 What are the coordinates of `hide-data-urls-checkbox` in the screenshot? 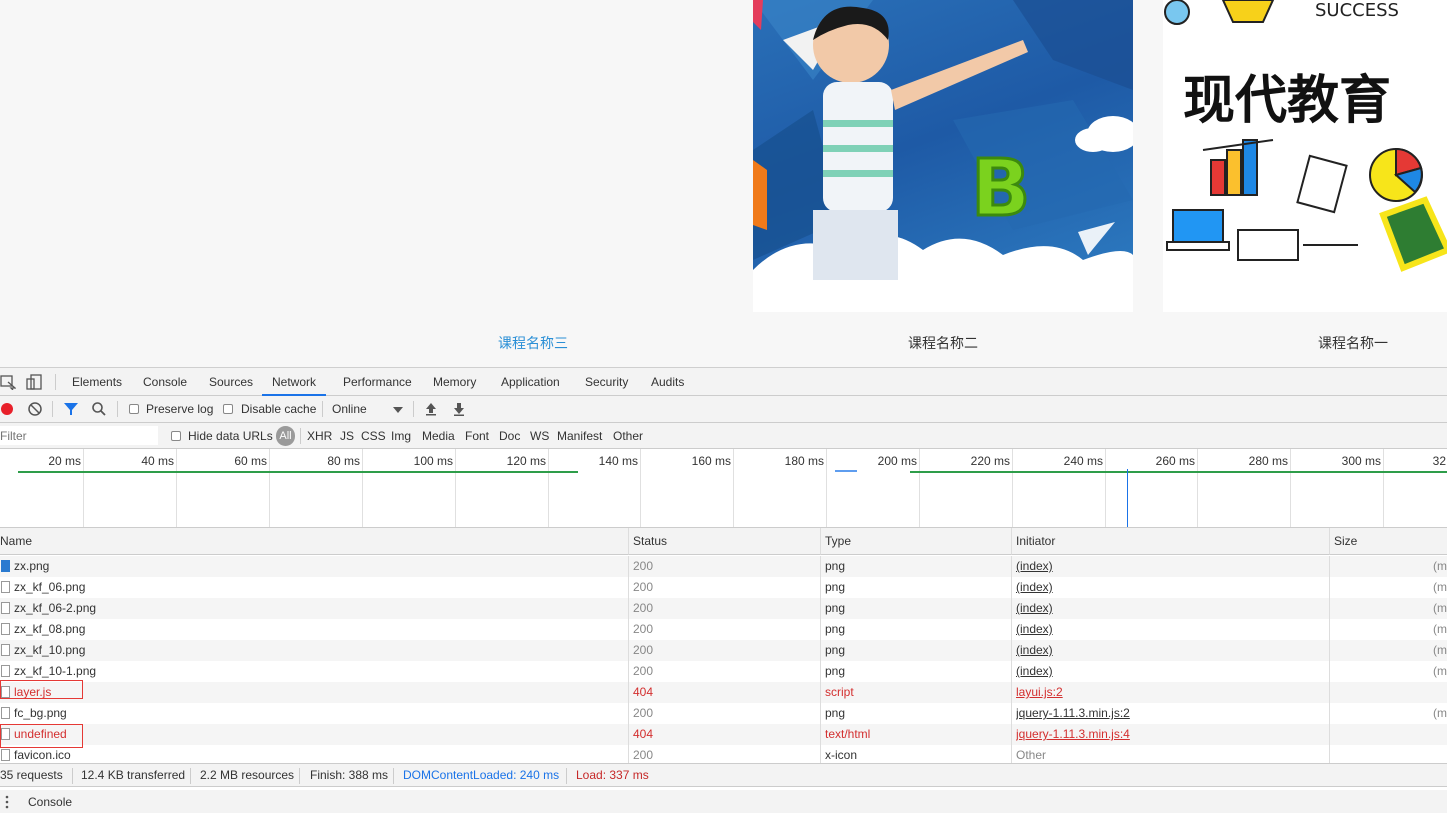 It's located at (176, 436).